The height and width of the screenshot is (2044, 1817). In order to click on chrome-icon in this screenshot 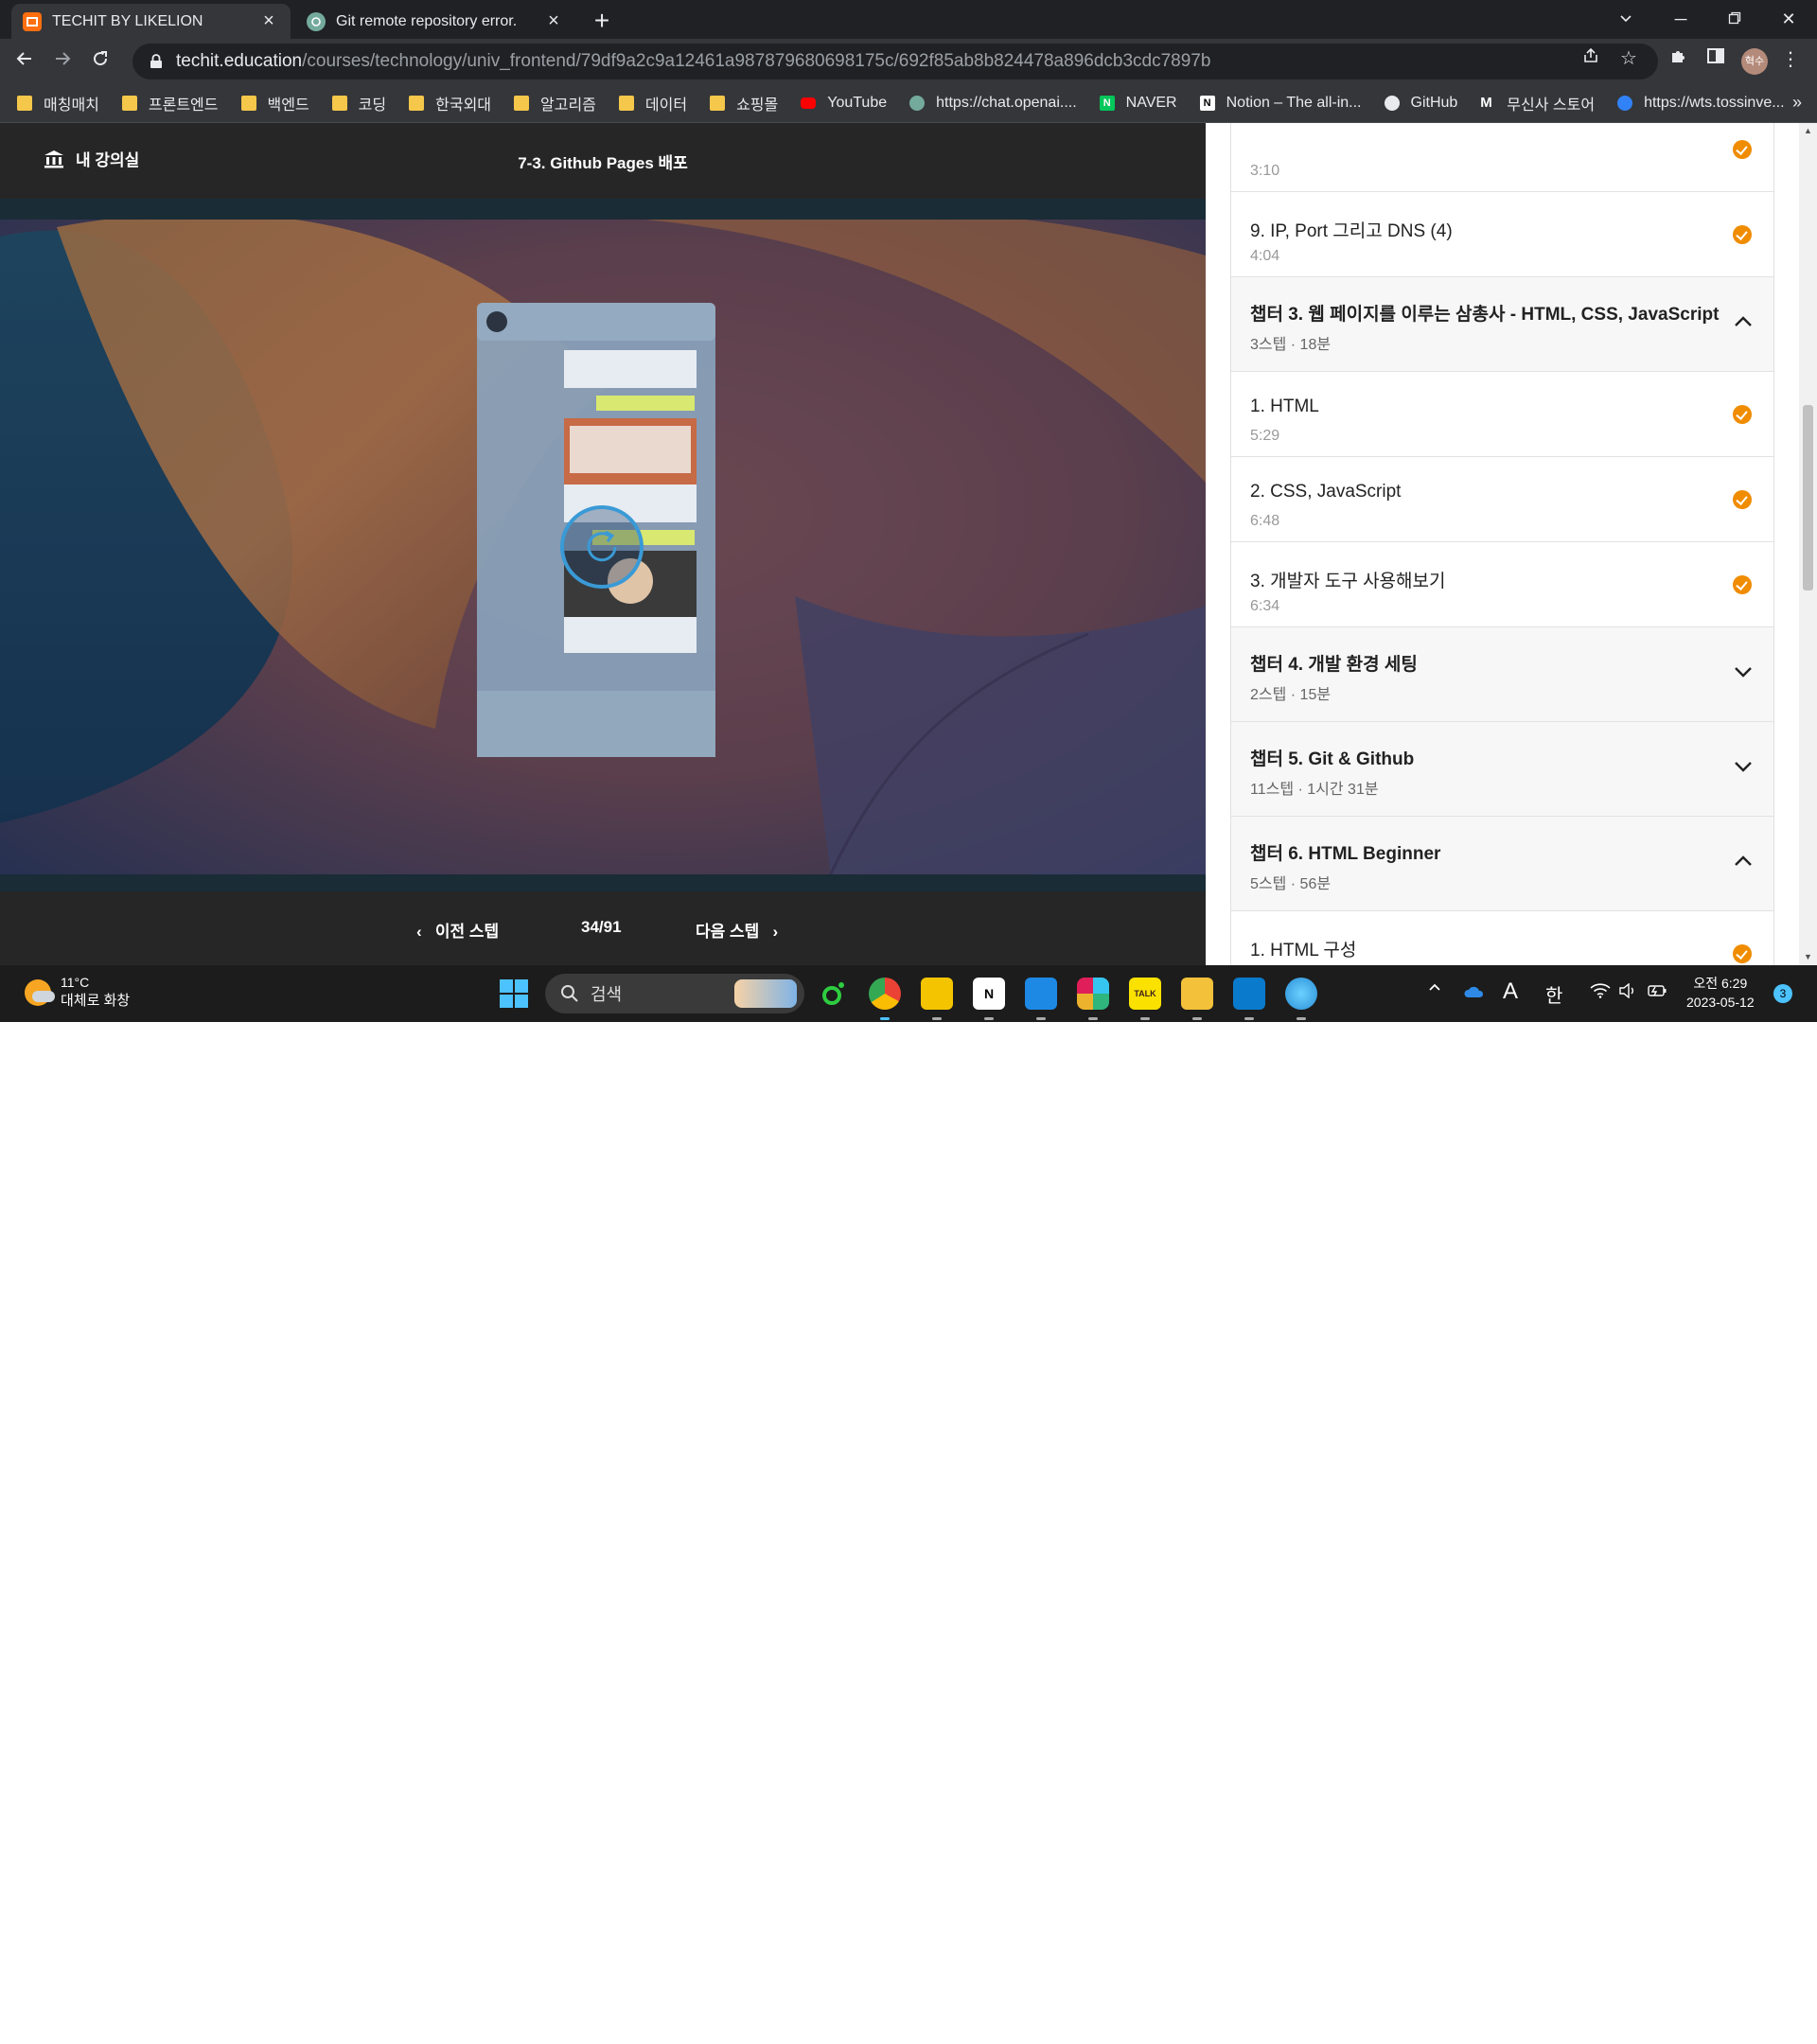, I will do `click(885, 999)`.